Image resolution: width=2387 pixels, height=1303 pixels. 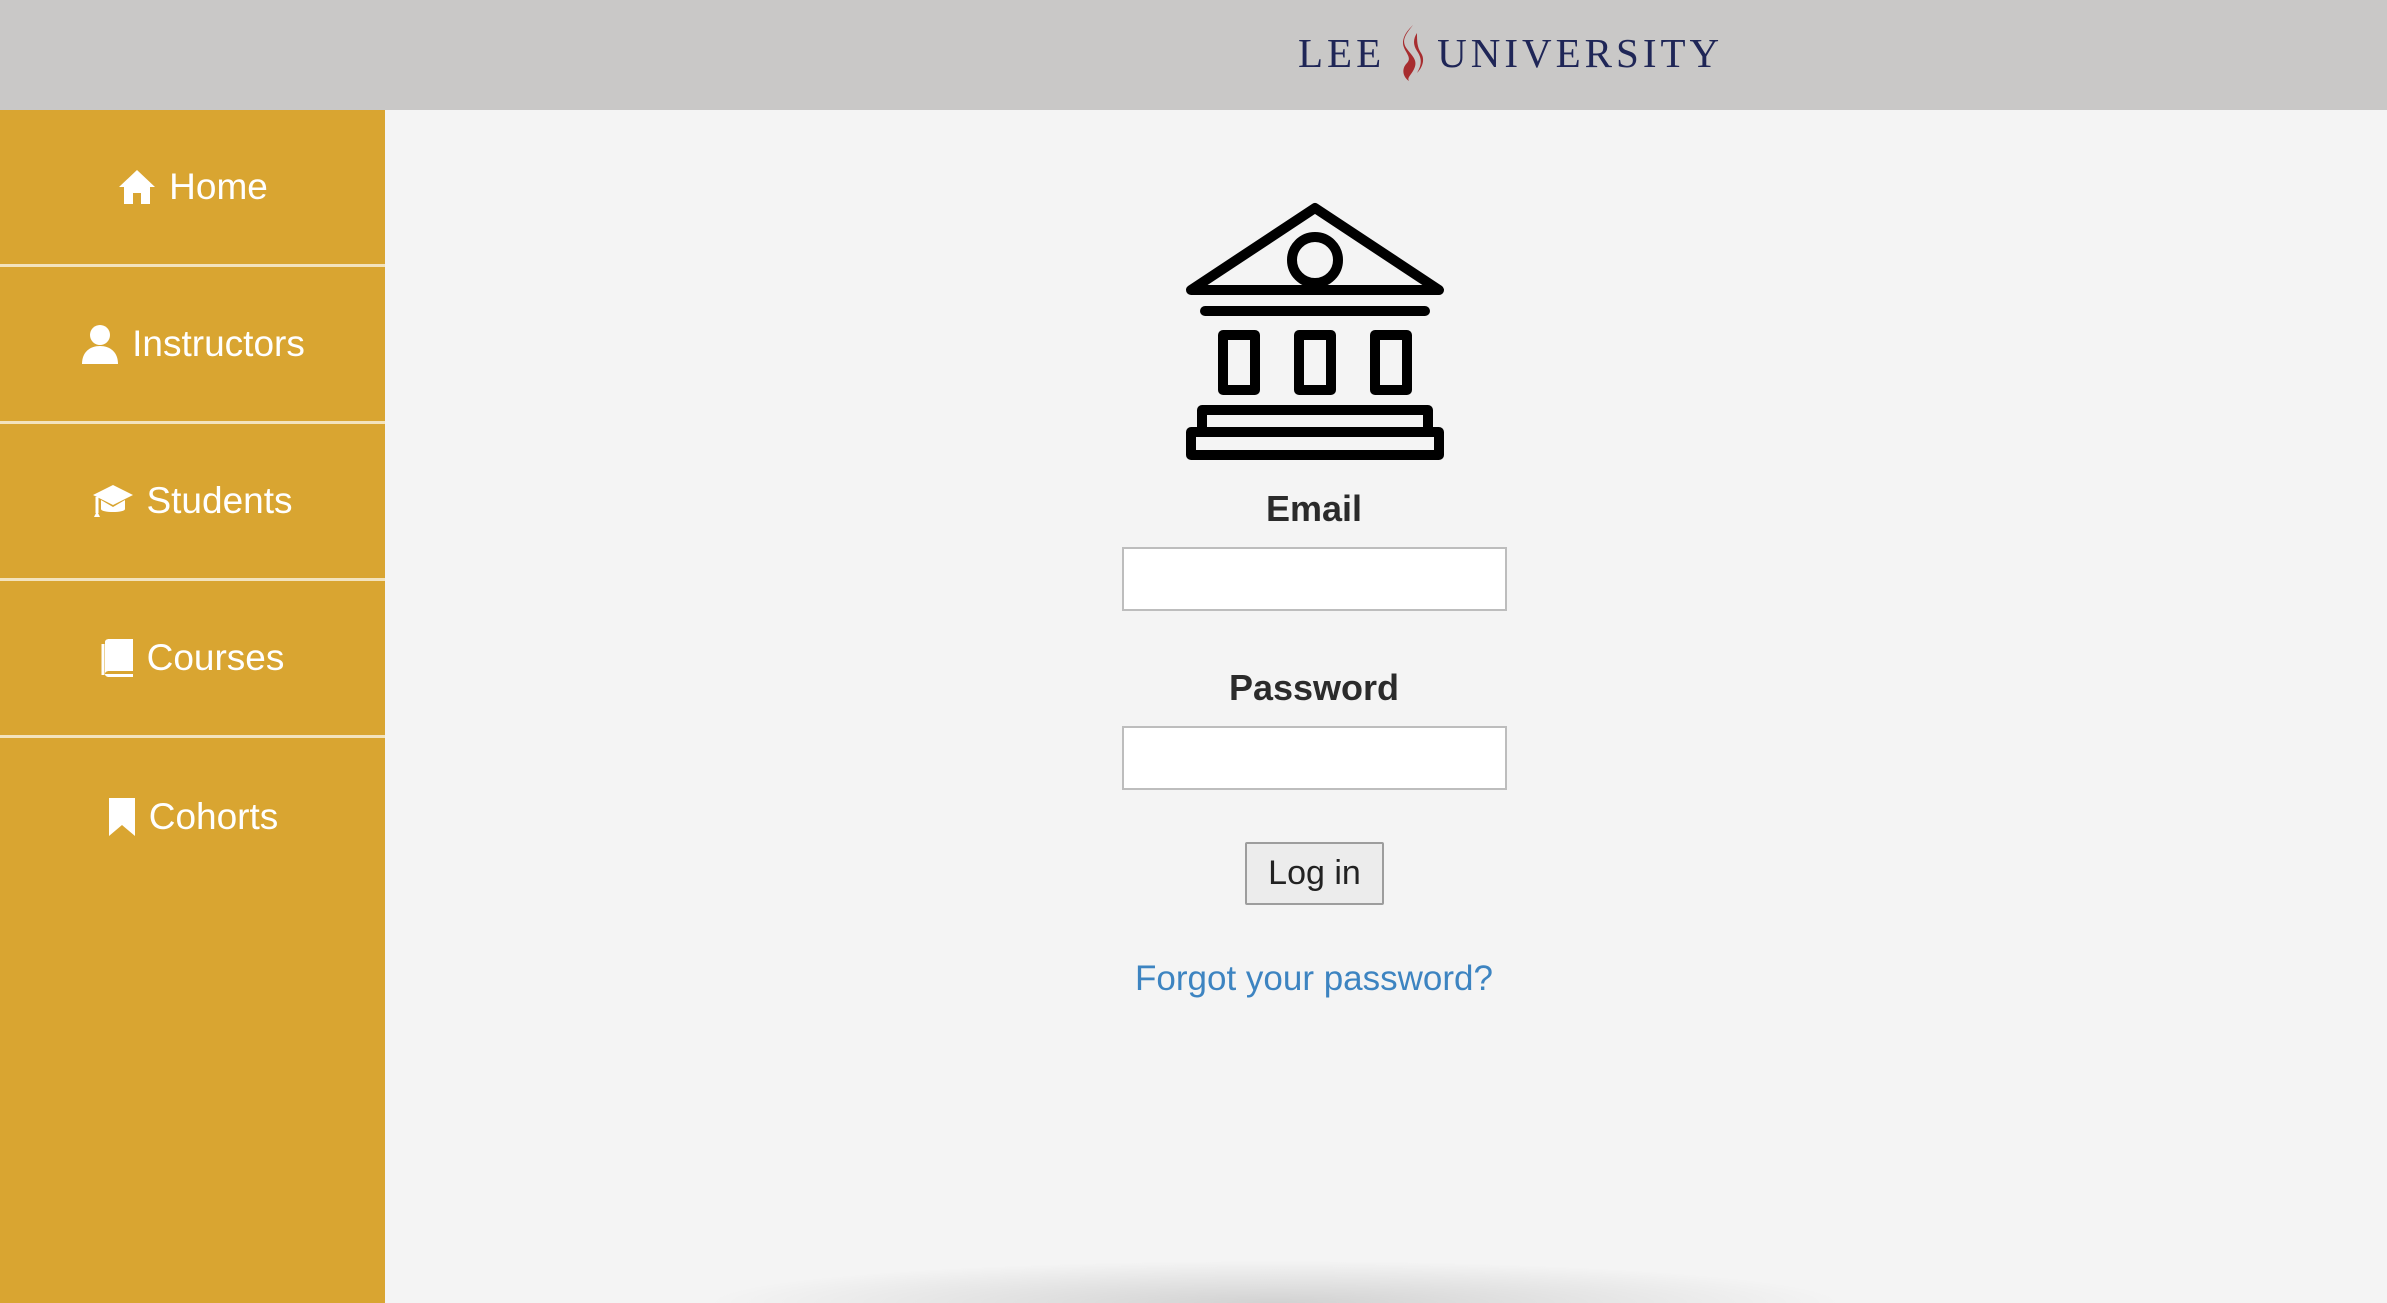 I want to click on sidebar-item-home: Home, so click(x=192, y=188).